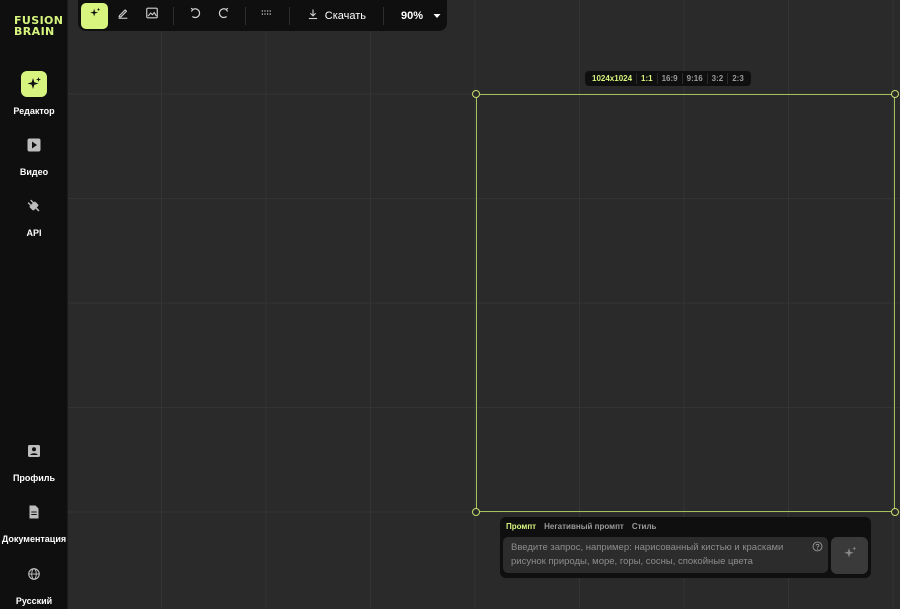 This screenshot has height=609, width=900. I want to click on aspect-ratio-bar: 1024x1024 1:1 16:9 9:16 3:2 2:3, so click(668, 78).